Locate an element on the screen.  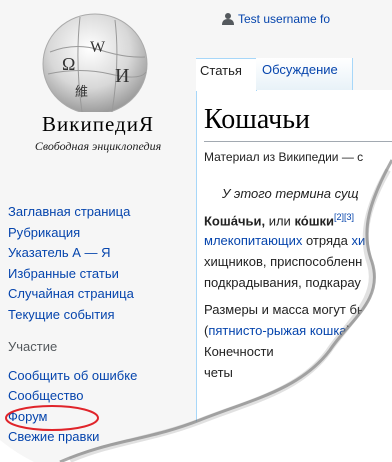
sidebar-separator is located at coordinates (72, 326).